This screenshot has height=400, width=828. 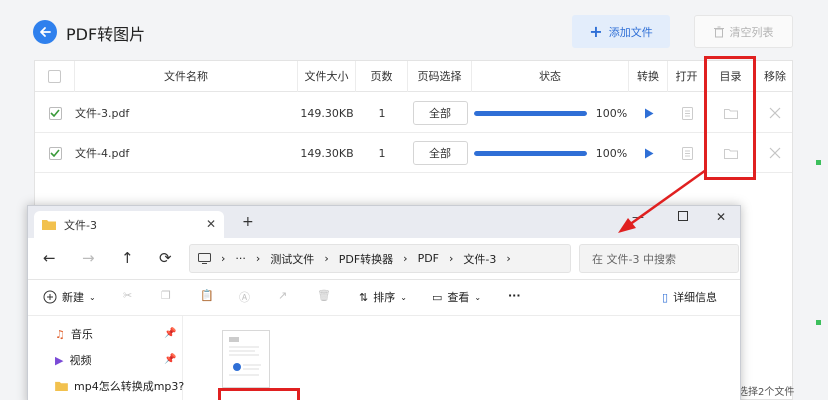 I want to click on annotation-arrow, so click(x=662, y=200).